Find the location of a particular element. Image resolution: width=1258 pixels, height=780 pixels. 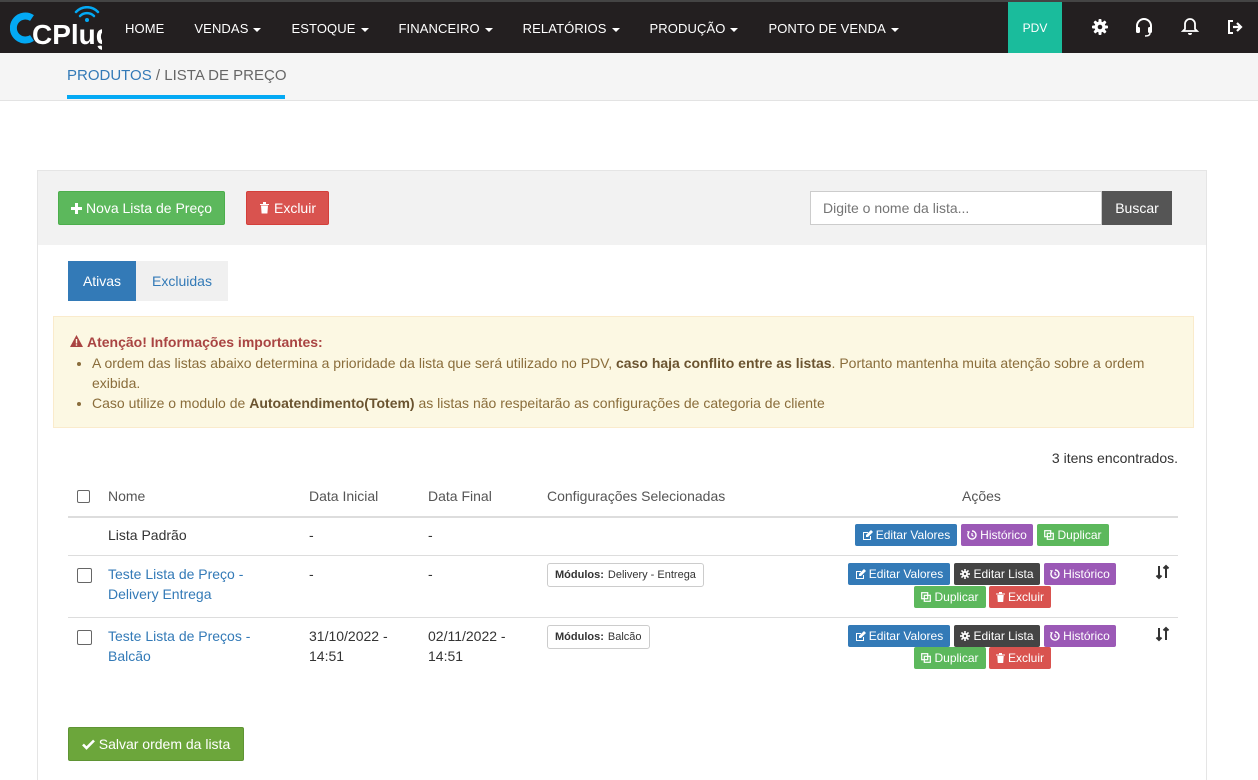

delete-label: Excluir is located at coordinates (294, 208).